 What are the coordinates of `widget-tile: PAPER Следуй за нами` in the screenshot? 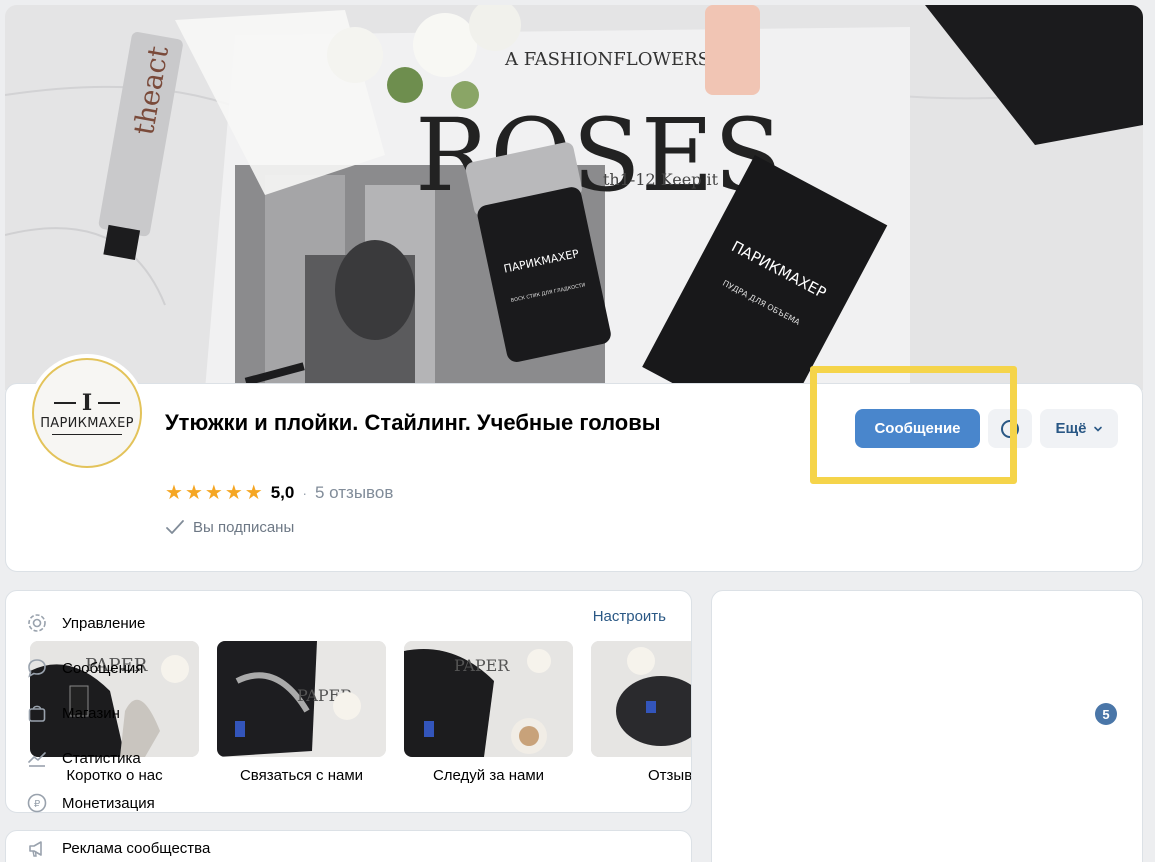 It's located at (488, 712).